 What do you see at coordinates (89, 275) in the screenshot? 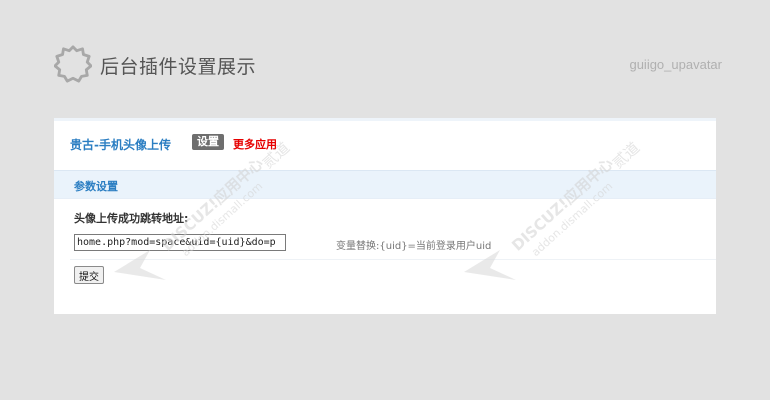
I see `submit-button: 提交` at bounding box center [89, 275].